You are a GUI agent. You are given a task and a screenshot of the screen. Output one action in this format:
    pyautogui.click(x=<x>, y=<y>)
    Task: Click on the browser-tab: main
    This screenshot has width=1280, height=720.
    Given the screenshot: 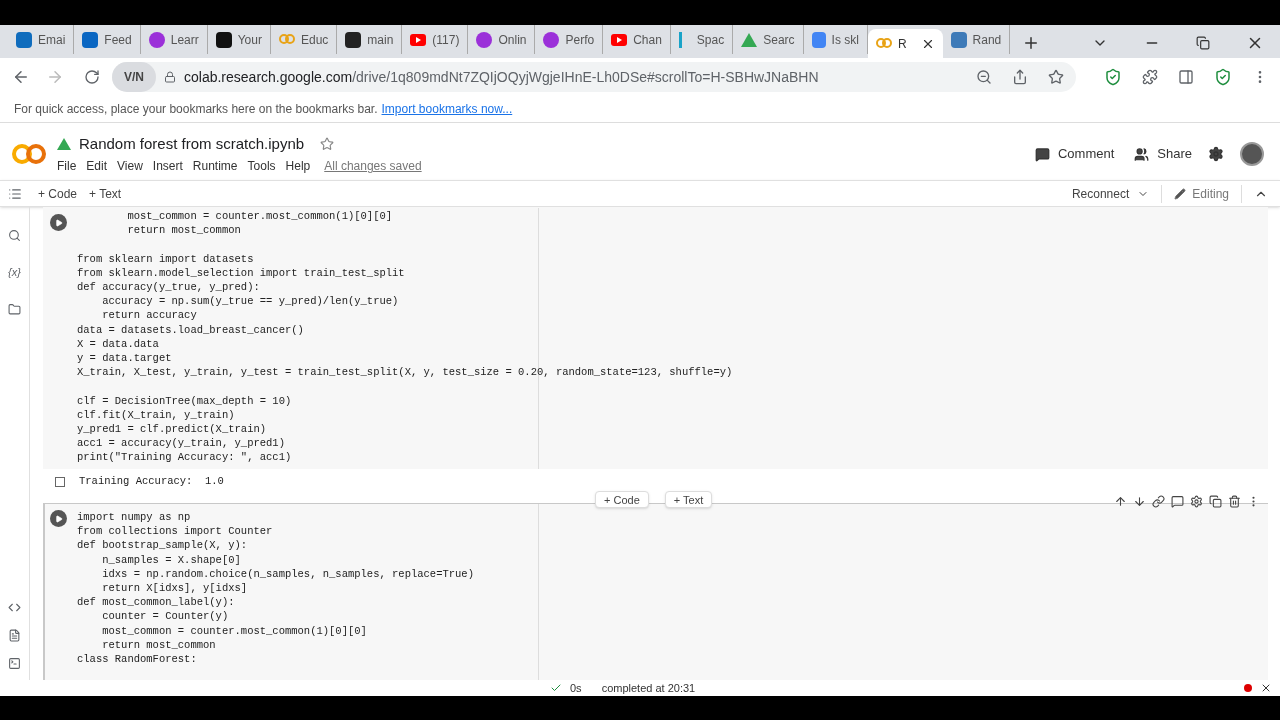 What is the action you would take?
    pyautogui.click(x=370, y=39)
    